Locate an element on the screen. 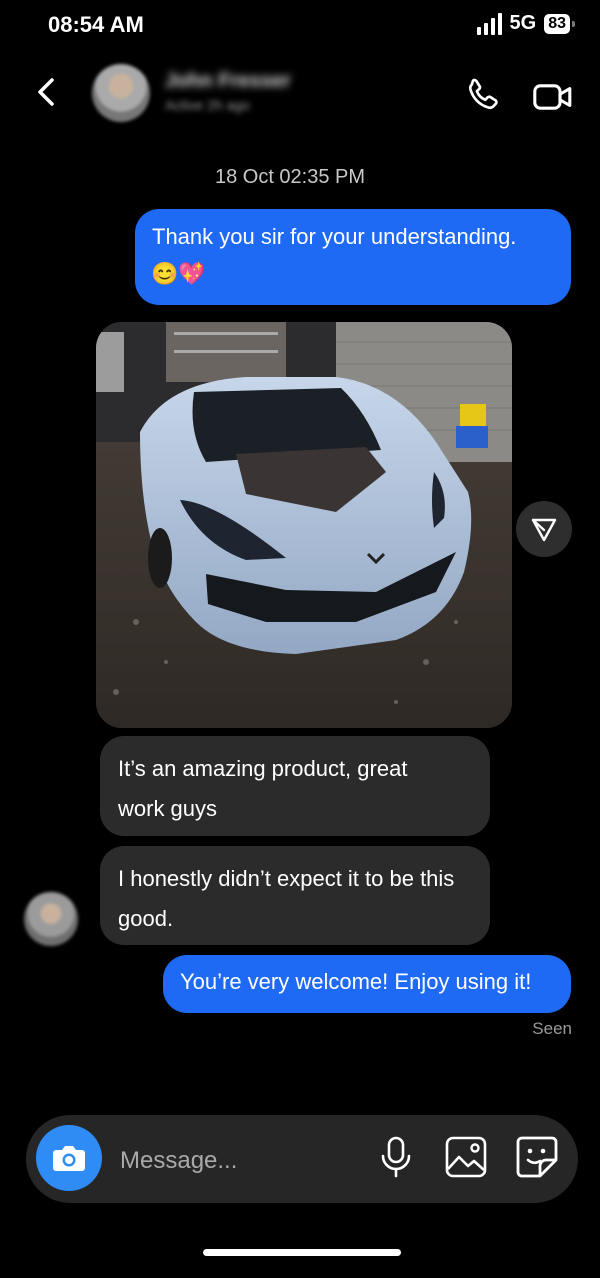 The image size is (600, 1278). contact-avatar is located at coordinates (121, 93).